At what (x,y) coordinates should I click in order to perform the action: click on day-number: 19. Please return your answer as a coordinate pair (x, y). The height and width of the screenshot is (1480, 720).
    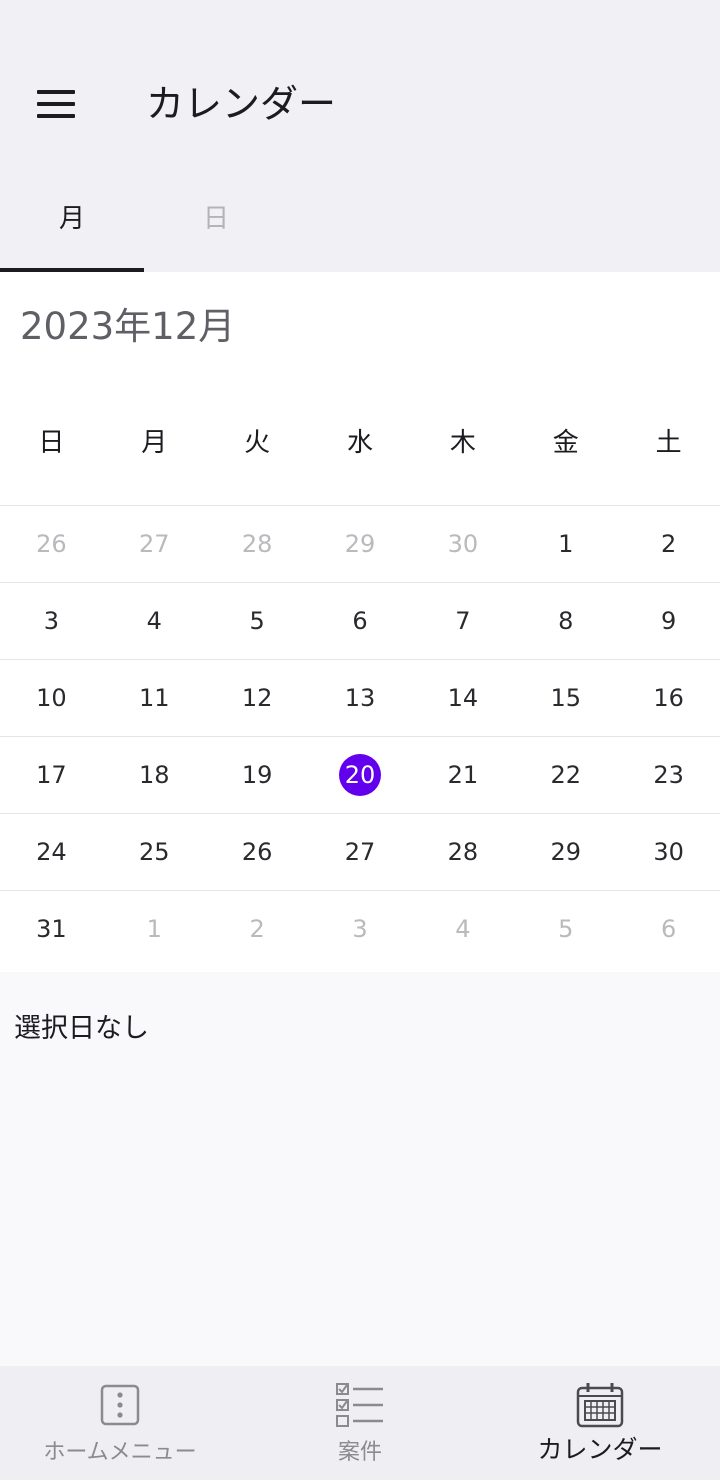
    Looking at the image, I should click on (257, 775).